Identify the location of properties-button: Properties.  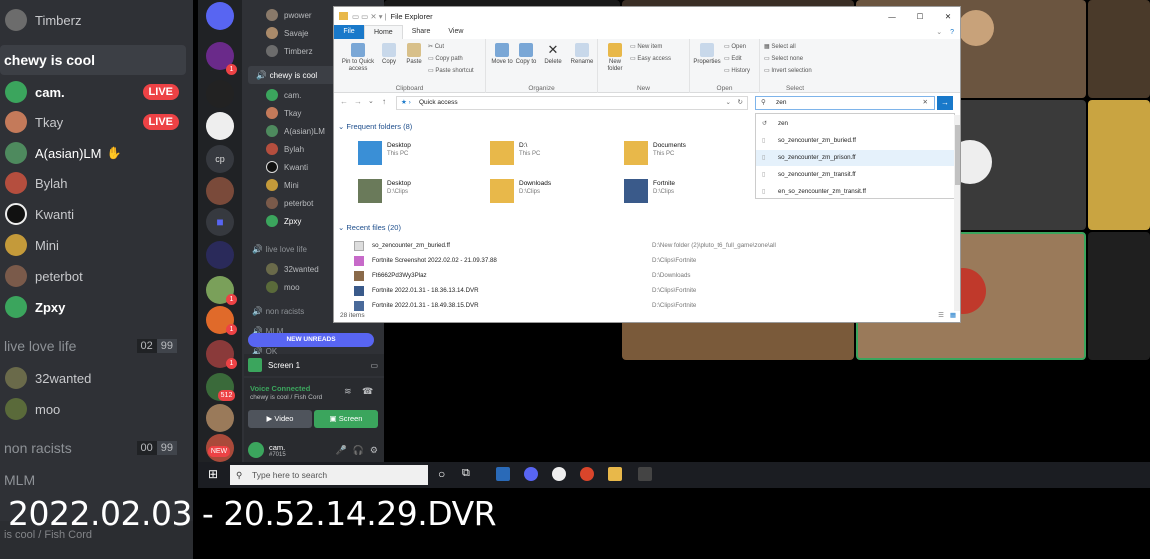
(707, 54).